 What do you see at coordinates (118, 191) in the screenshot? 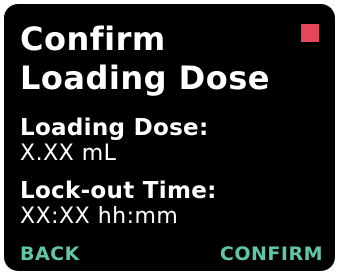
I see `lockout-time-label: Lock-out Time:` at bounding box center [118, 191].